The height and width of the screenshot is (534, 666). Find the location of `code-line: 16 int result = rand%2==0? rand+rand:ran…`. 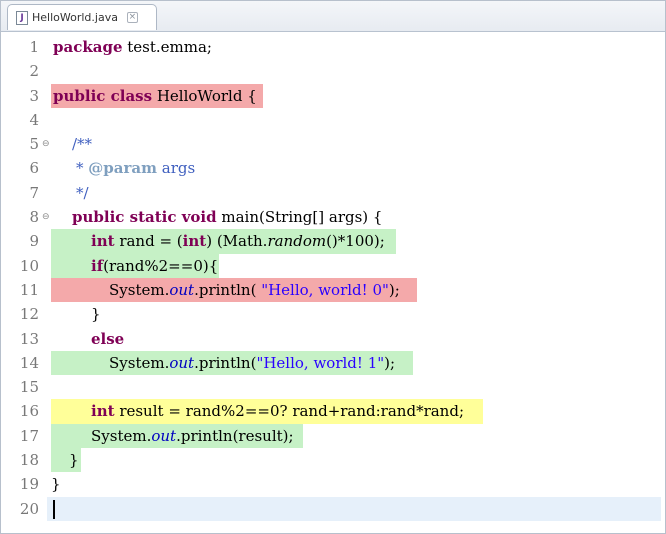

code-line: 16 int result = rand%2==0? rand+rand:ran… is located at coordinates (333, 411).